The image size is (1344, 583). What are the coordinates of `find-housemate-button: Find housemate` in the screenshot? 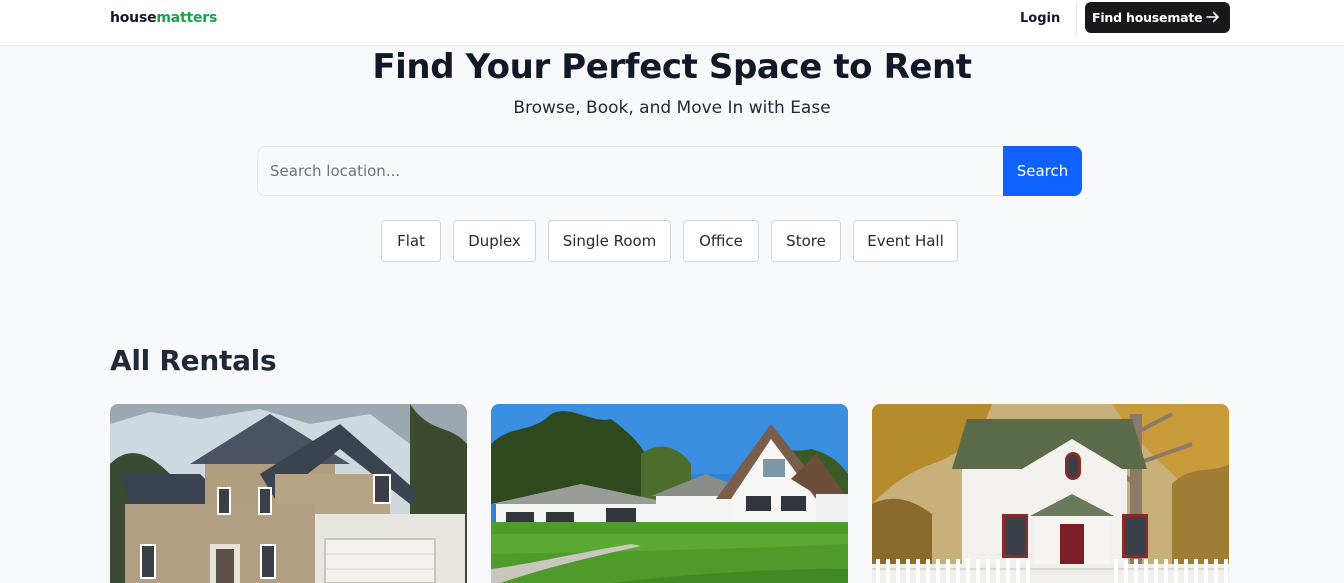 It's located at (1157, 17).